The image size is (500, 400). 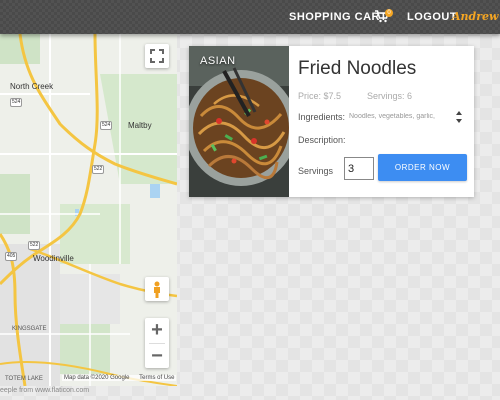 What do you see at coordinates (156, 378) in the screenshot?
I see `terms-of-use-link: Terms of Use` at bounding box center [156, 378].